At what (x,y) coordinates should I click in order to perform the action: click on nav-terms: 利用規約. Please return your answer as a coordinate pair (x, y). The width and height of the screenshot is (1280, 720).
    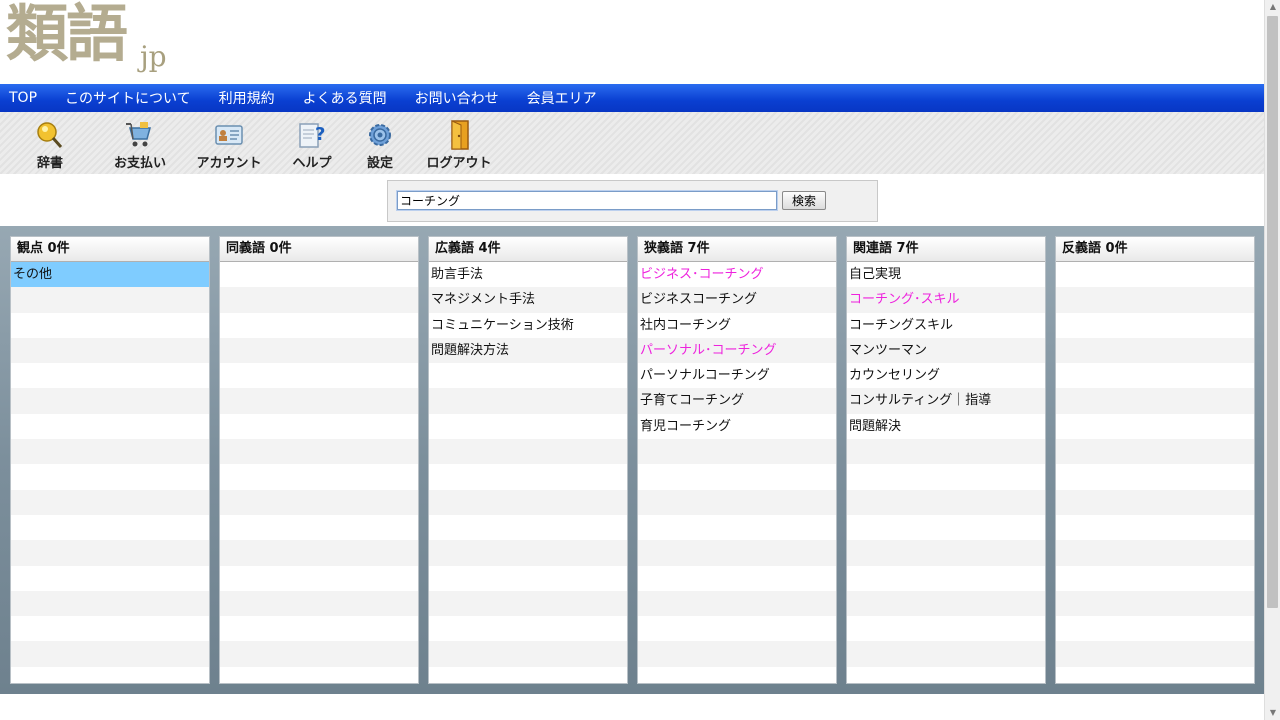
    Looking at the image, I should click on (247, 98).